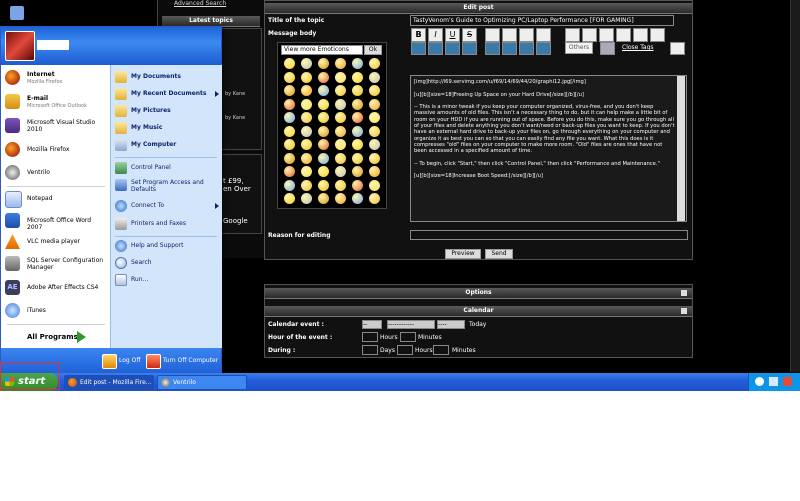  Describe the element at coordinates (606, 35) in the screenshot. I see `code-button` at that location.